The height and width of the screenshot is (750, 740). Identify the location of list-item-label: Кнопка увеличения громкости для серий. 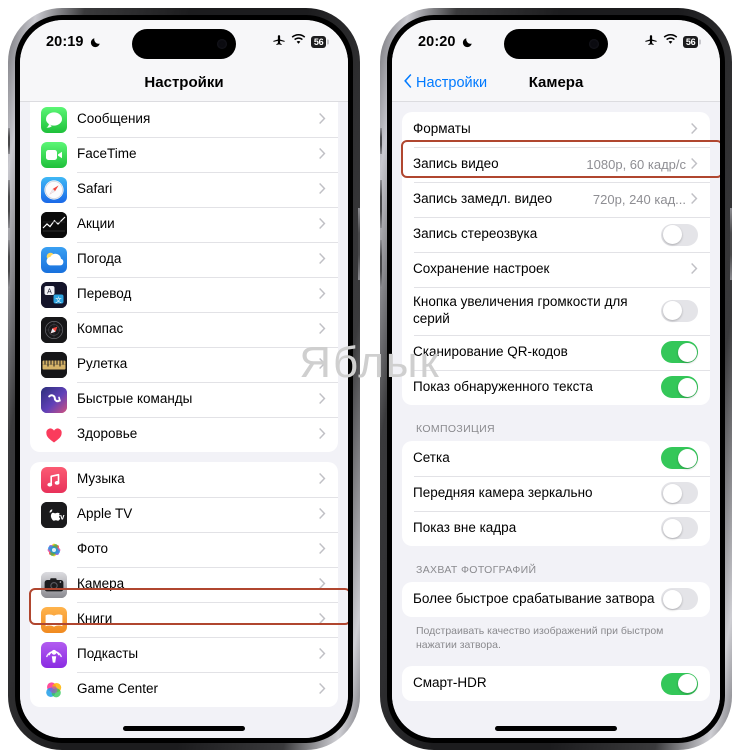
(520, 310).